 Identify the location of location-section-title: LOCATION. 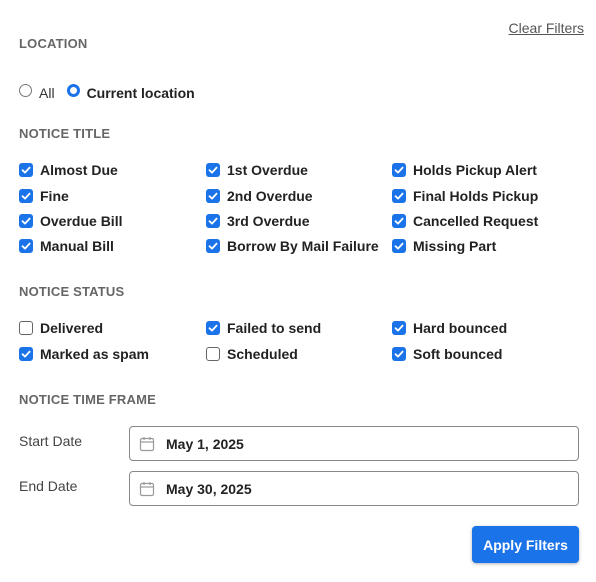
(53, 43).